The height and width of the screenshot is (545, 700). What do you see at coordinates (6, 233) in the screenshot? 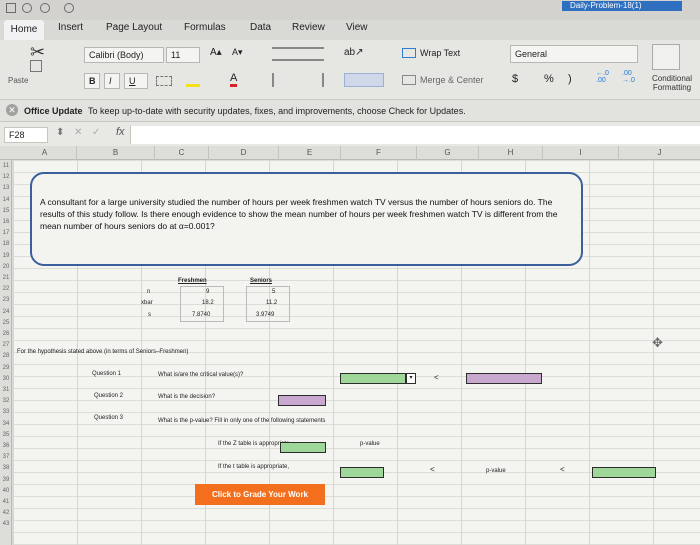
I see `row-header-17: 17` at bounding box center [6, 233].